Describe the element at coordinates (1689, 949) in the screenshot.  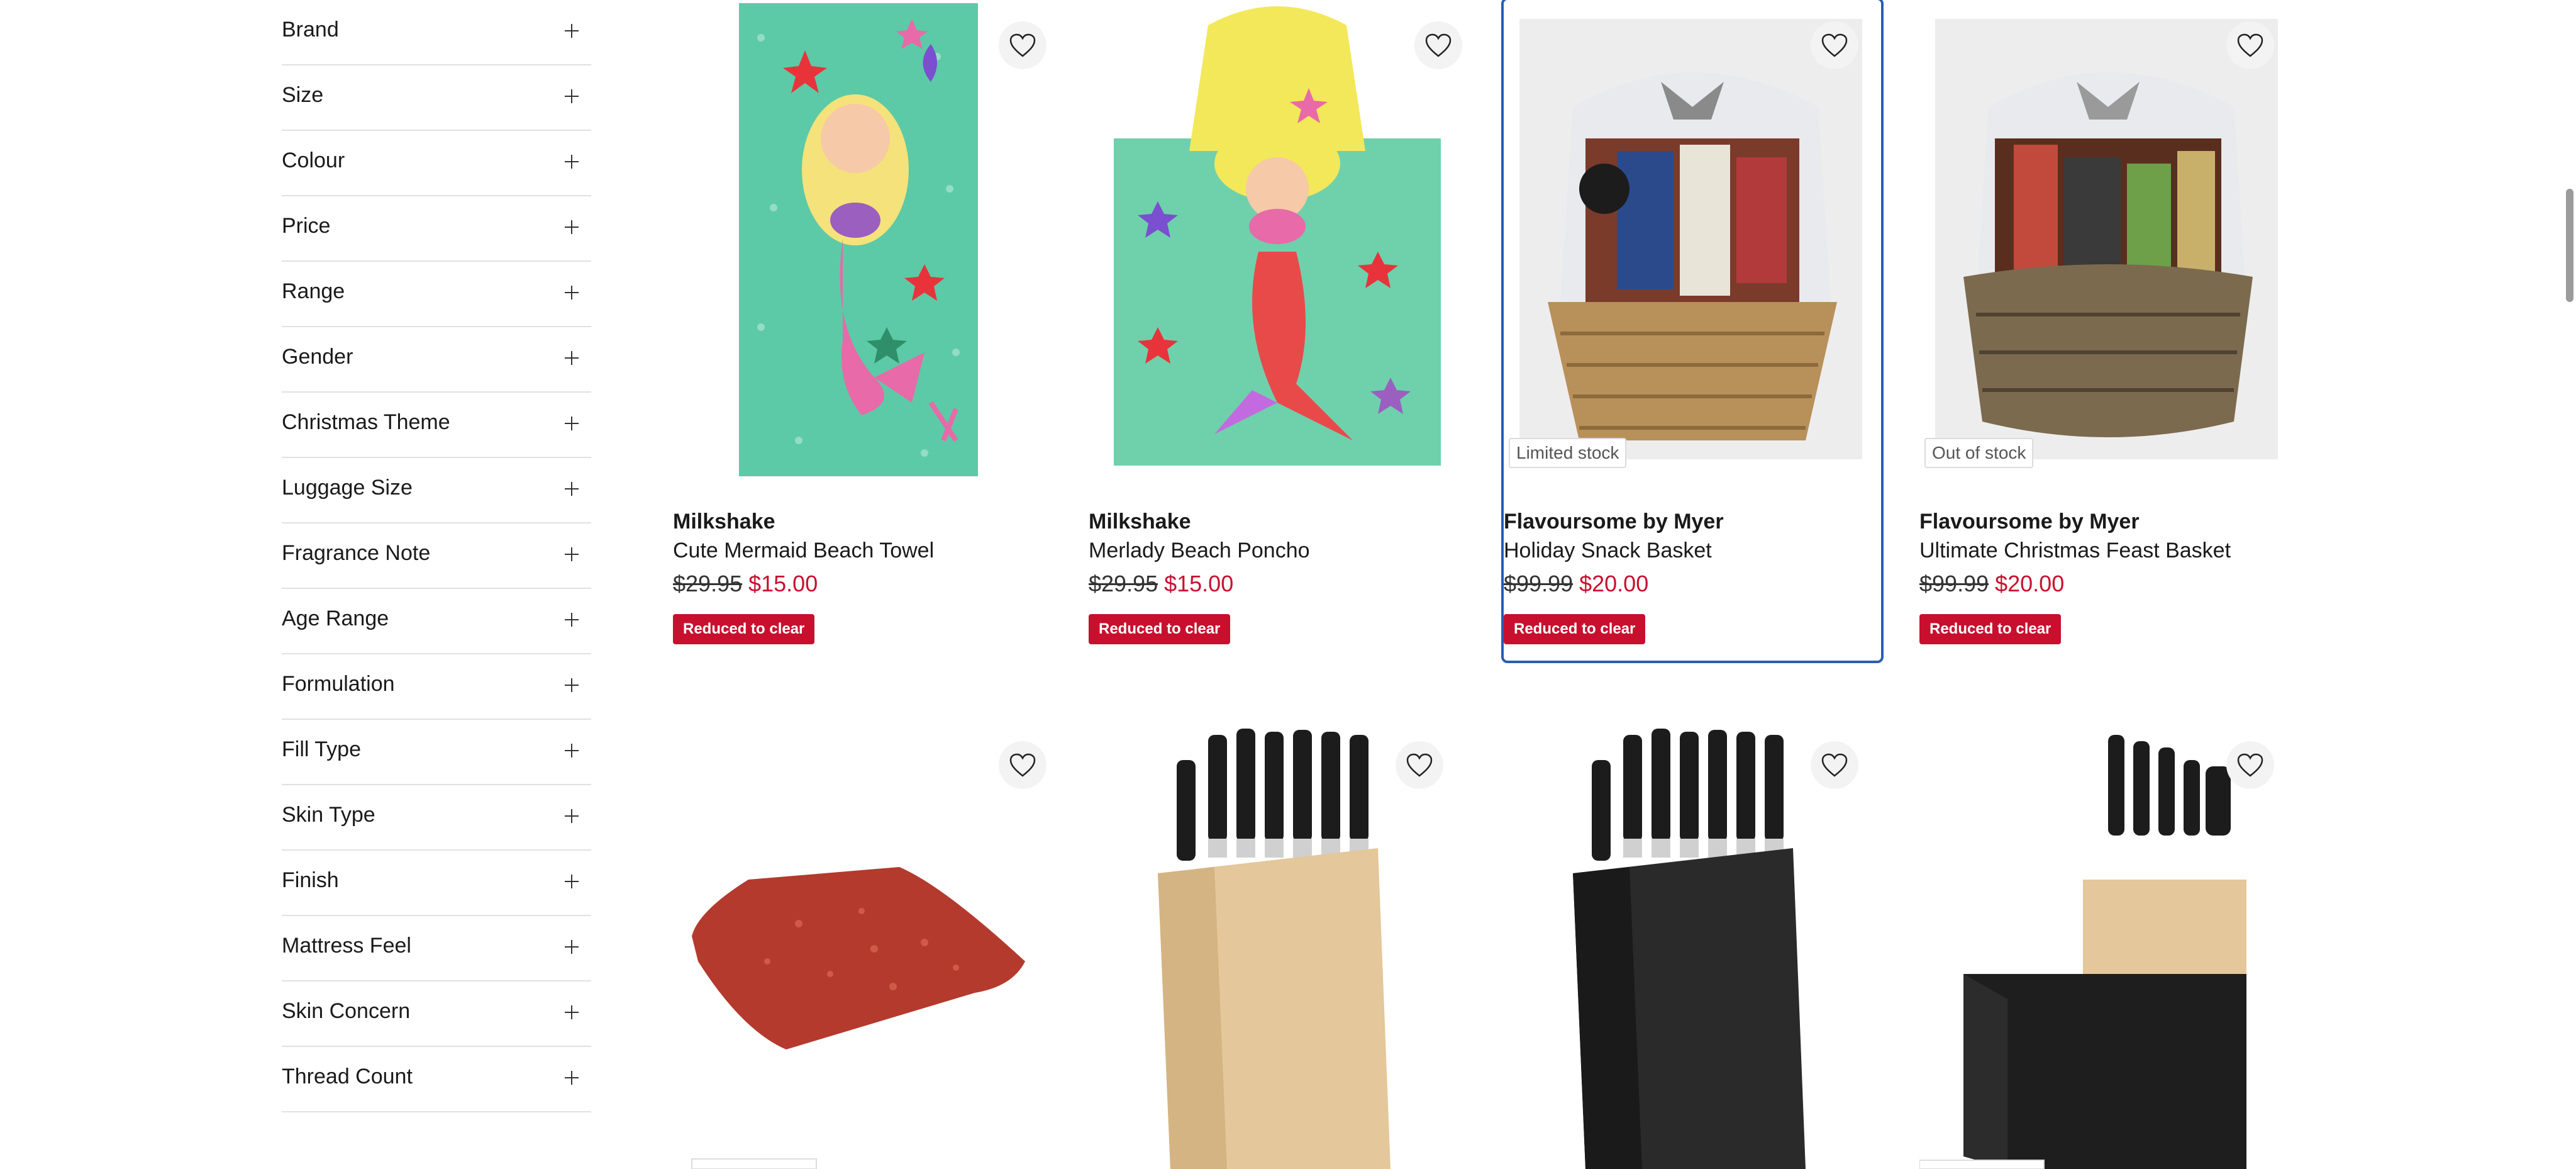
I see `black-knife-block-image` at that location.